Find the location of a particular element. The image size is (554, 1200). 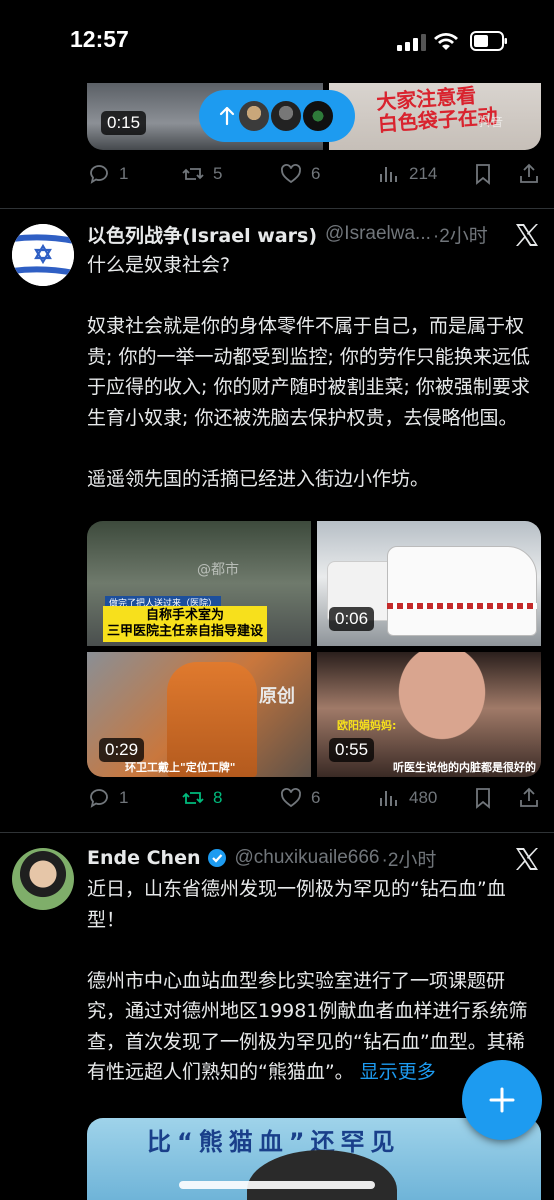

new-posts-pill is located at coordinates (277, 116).